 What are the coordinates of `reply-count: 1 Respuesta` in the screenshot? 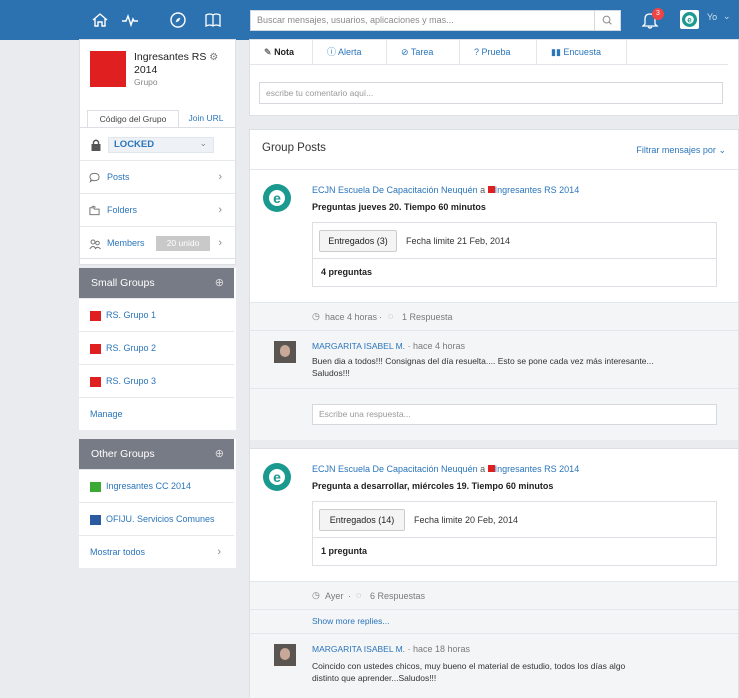 It's located at (427, 317).